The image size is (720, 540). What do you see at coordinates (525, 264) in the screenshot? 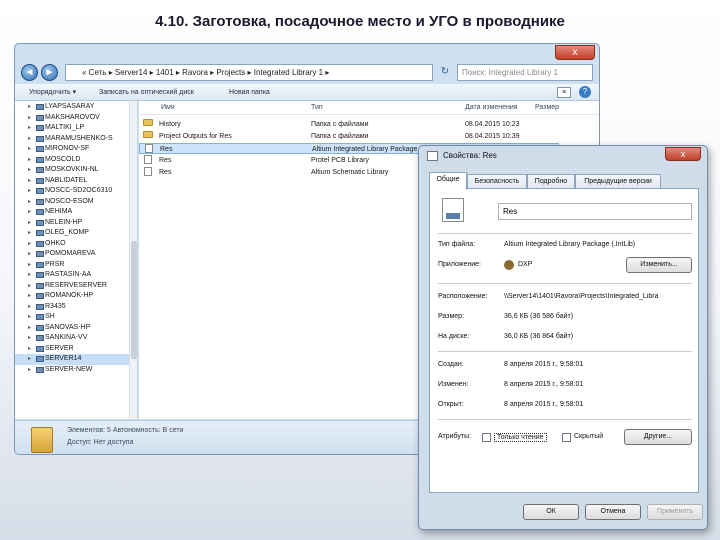
I see `app-value: DXP` at bounding box center [525, 264].